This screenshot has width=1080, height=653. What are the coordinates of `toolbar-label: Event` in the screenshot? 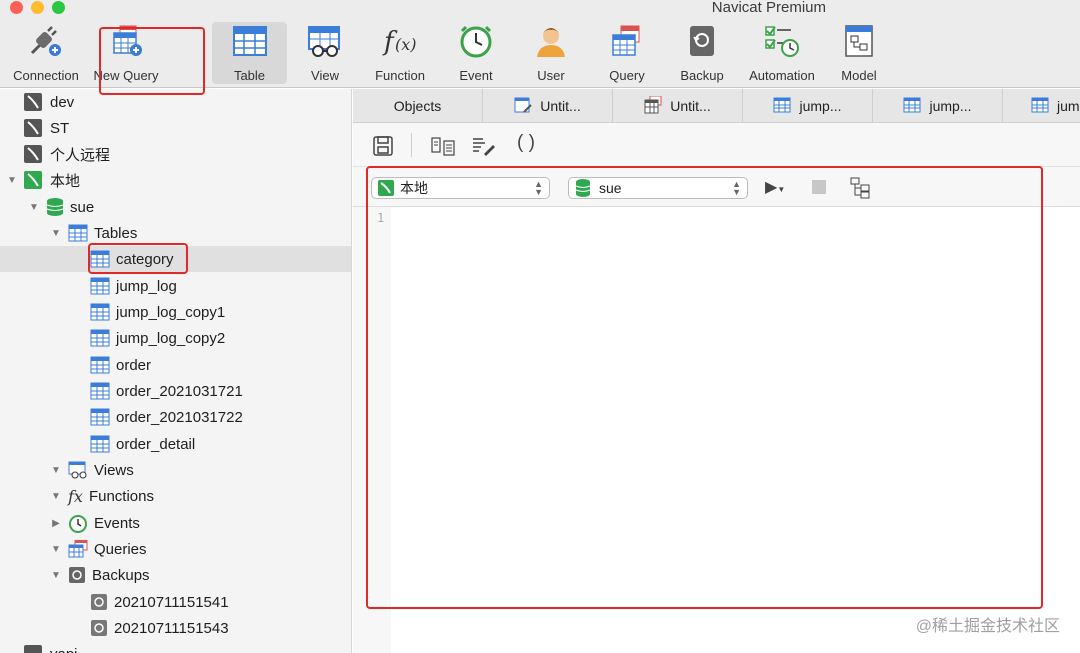 It's located at (476, 75).